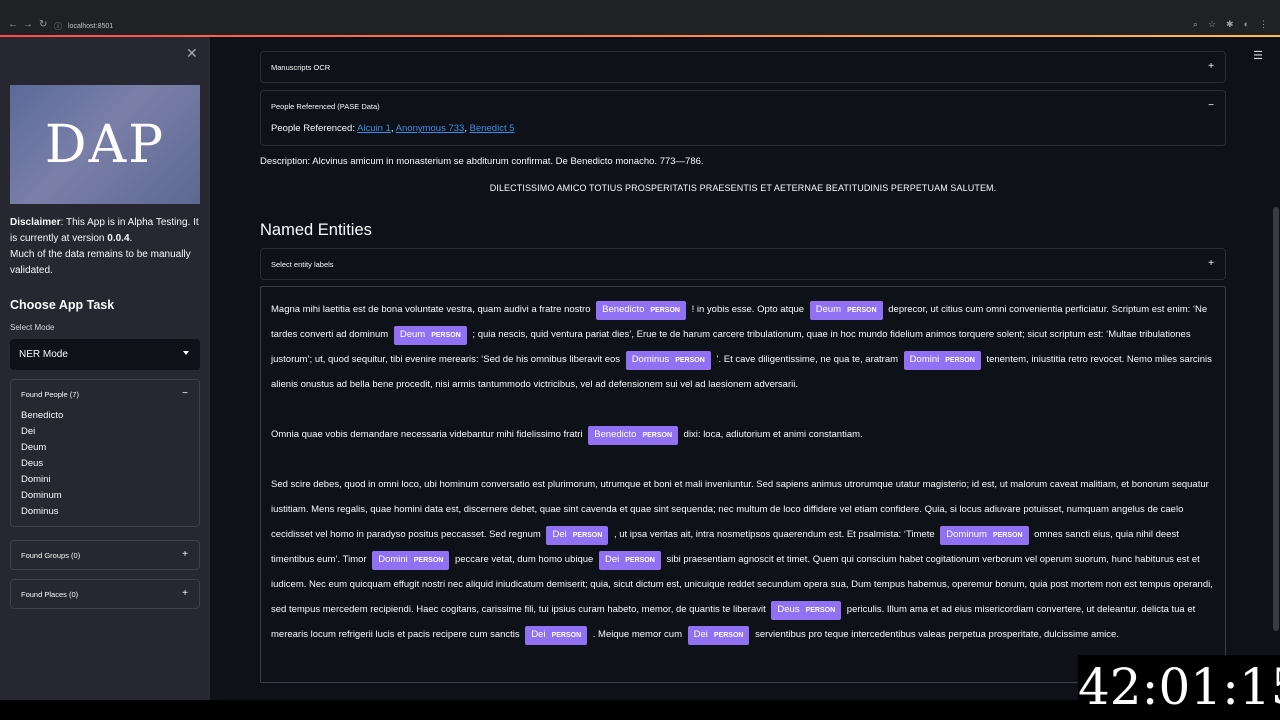  I want to click on found-places-expander: Found Places (0) +, so click(105, 594).